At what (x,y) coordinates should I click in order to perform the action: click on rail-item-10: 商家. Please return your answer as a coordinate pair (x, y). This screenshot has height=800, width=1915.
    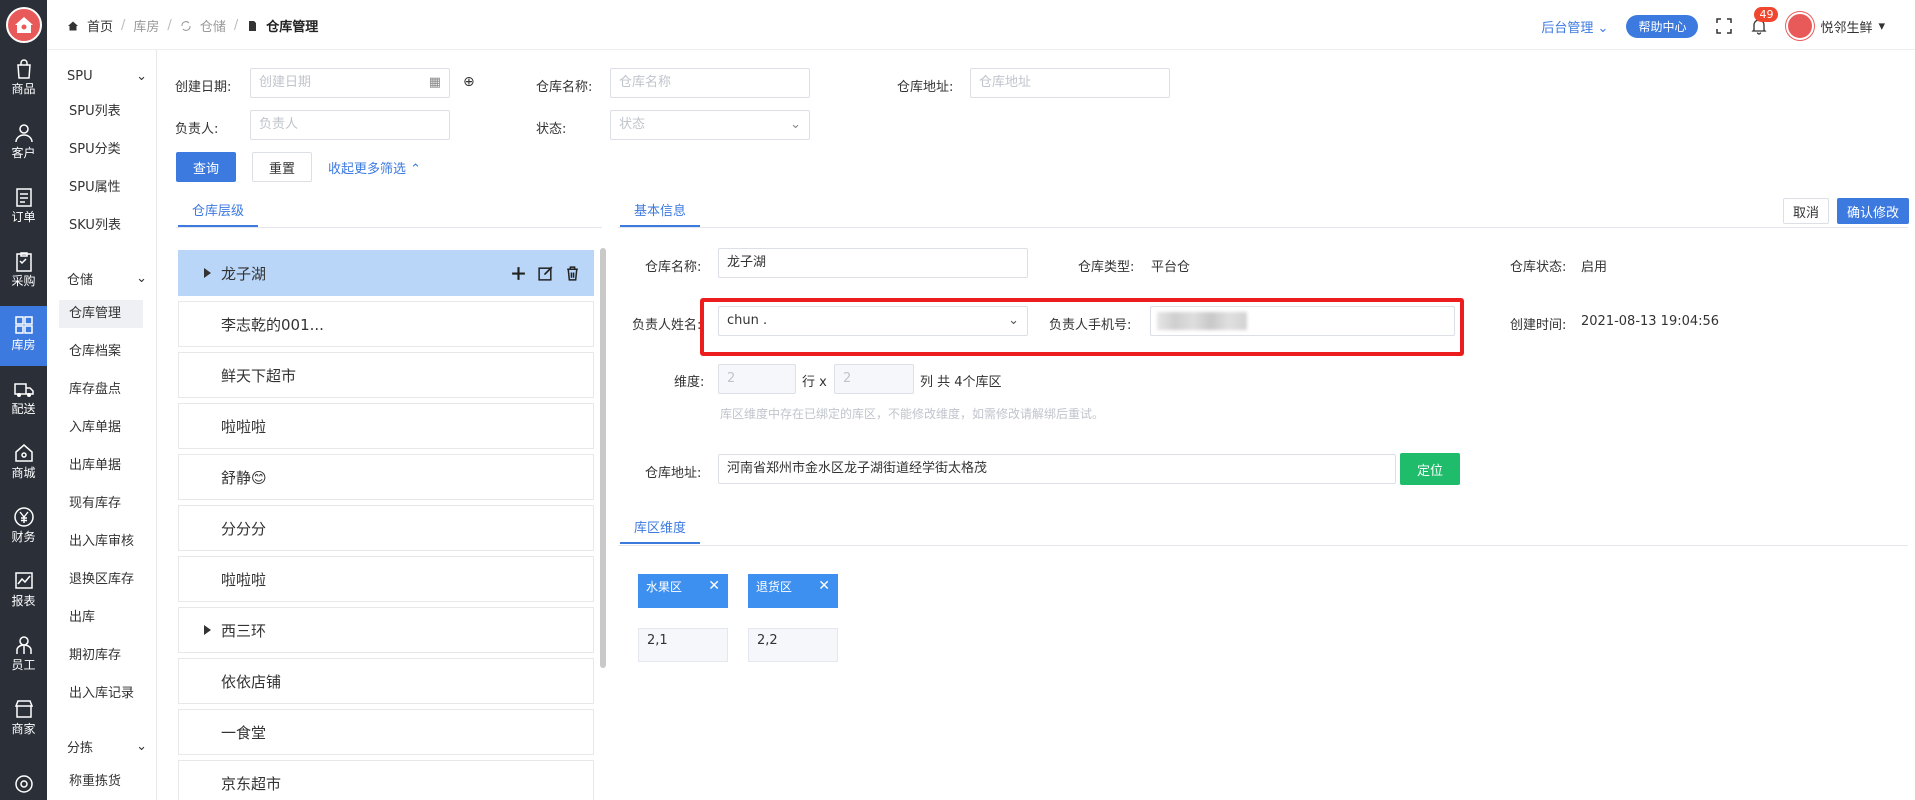
    Looking at the image, I should click on (23, 720).